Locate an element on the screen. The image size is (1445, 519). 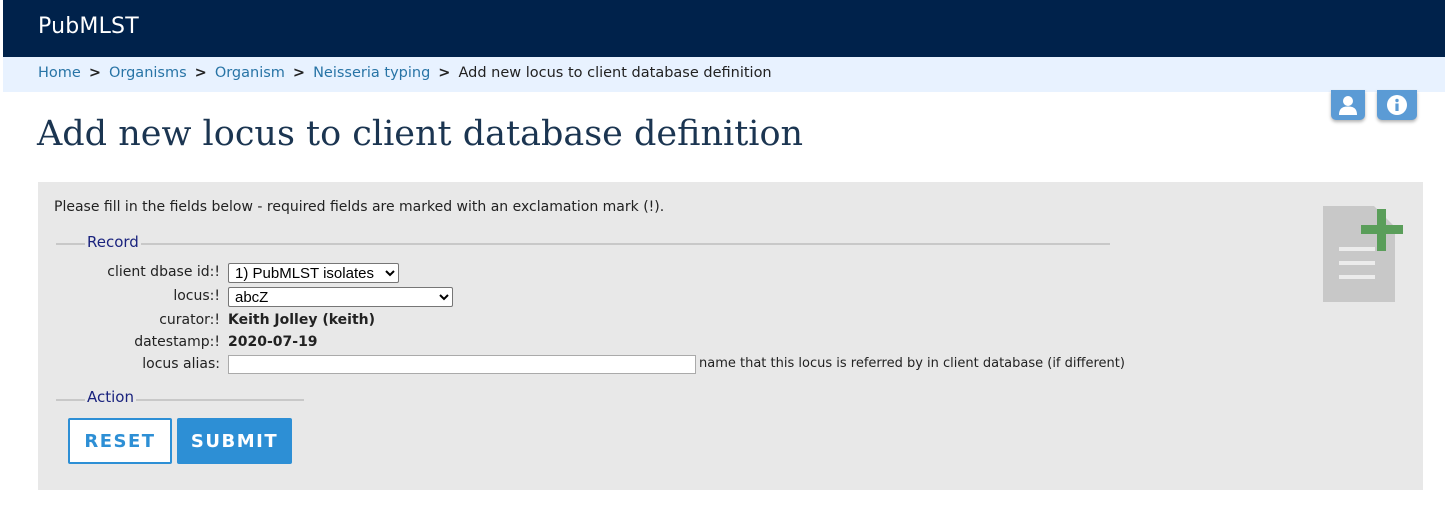
user-icon is located at coordinates (1348, 105).